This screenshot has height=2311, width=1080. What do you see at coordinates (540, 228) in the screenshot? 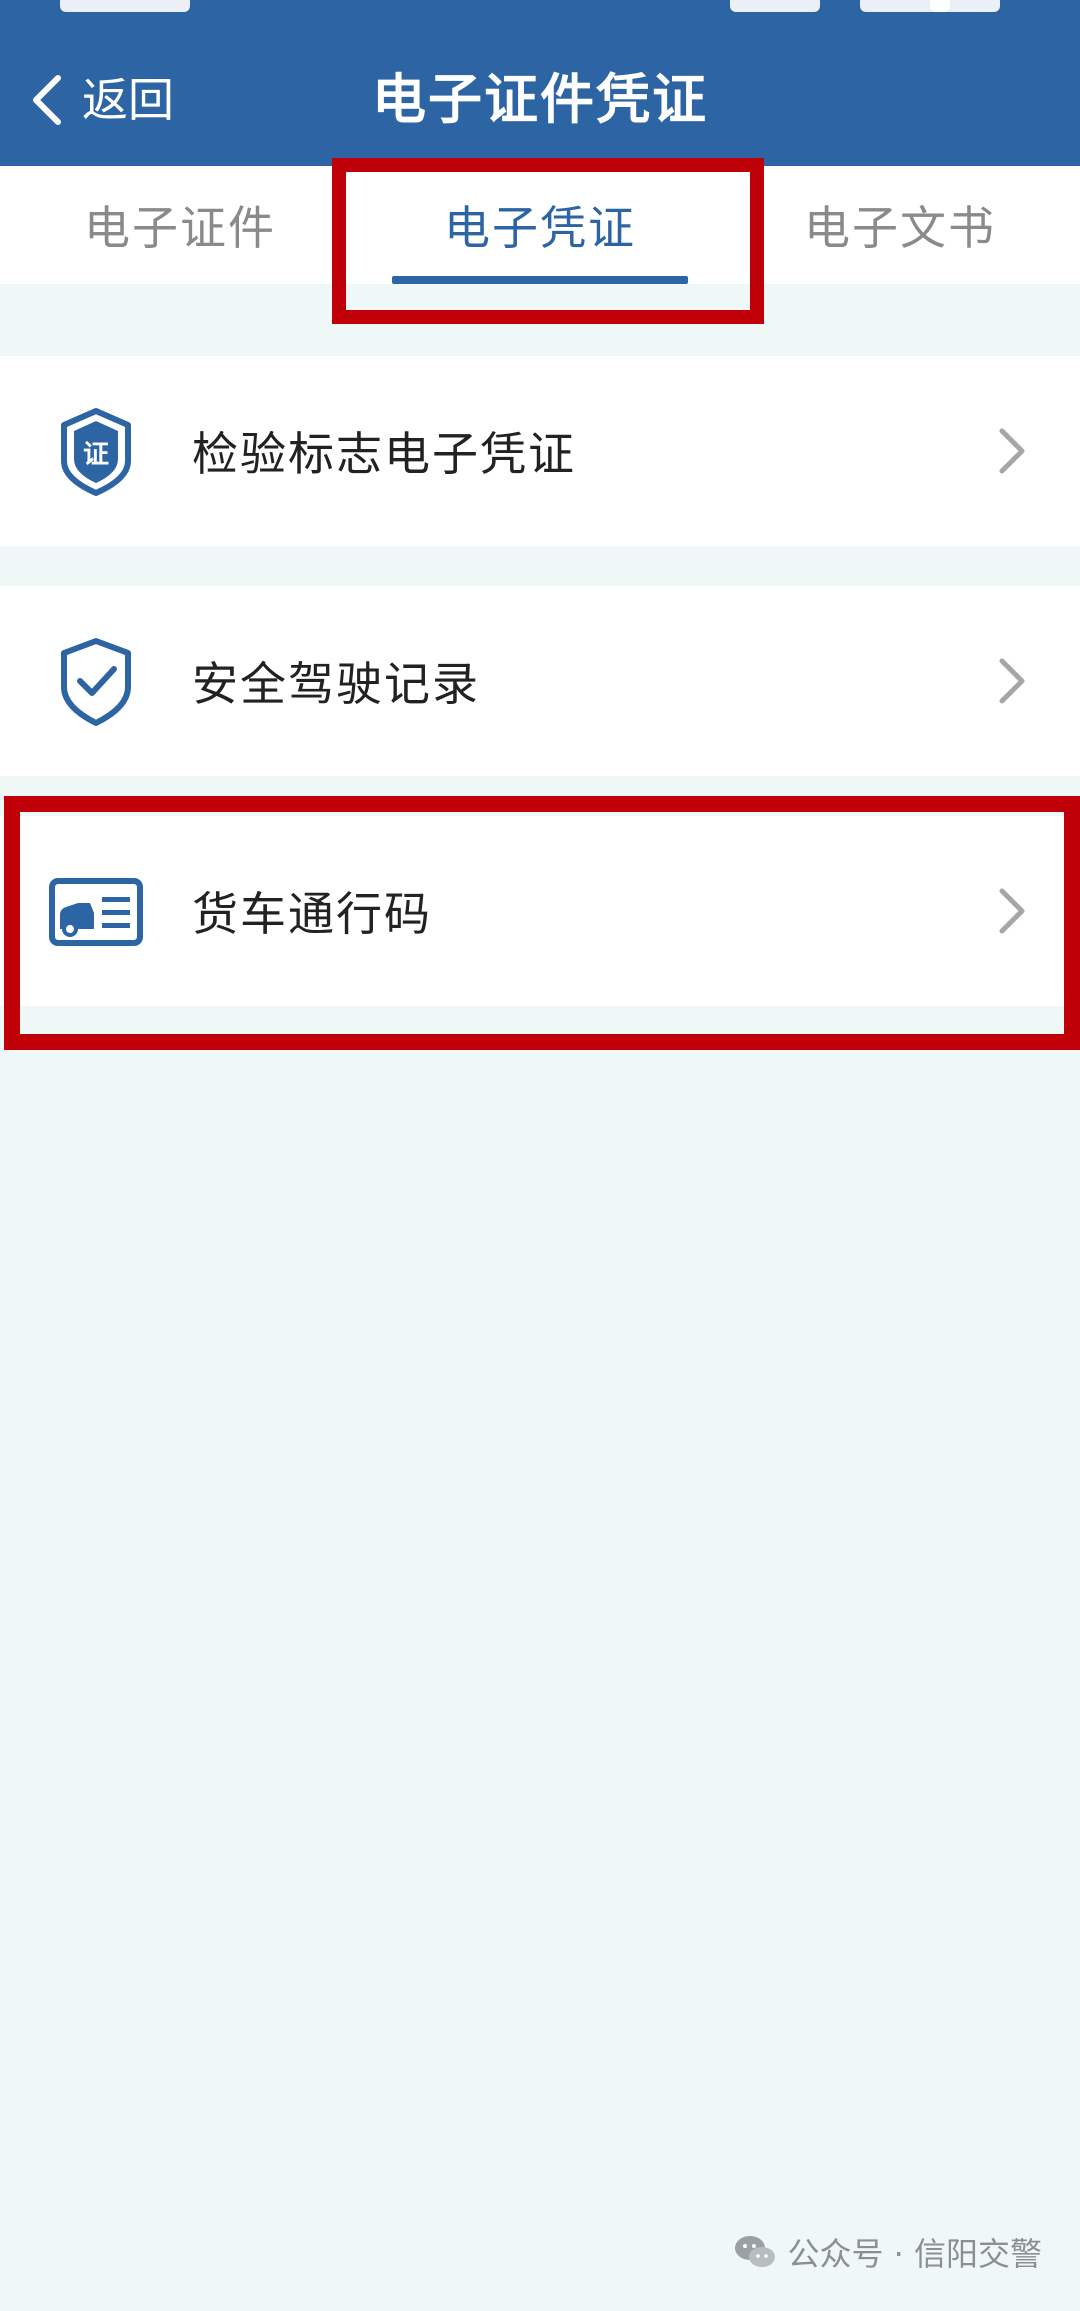
I see `tab-label: 电子凭证` at bounding box center [540, 228].